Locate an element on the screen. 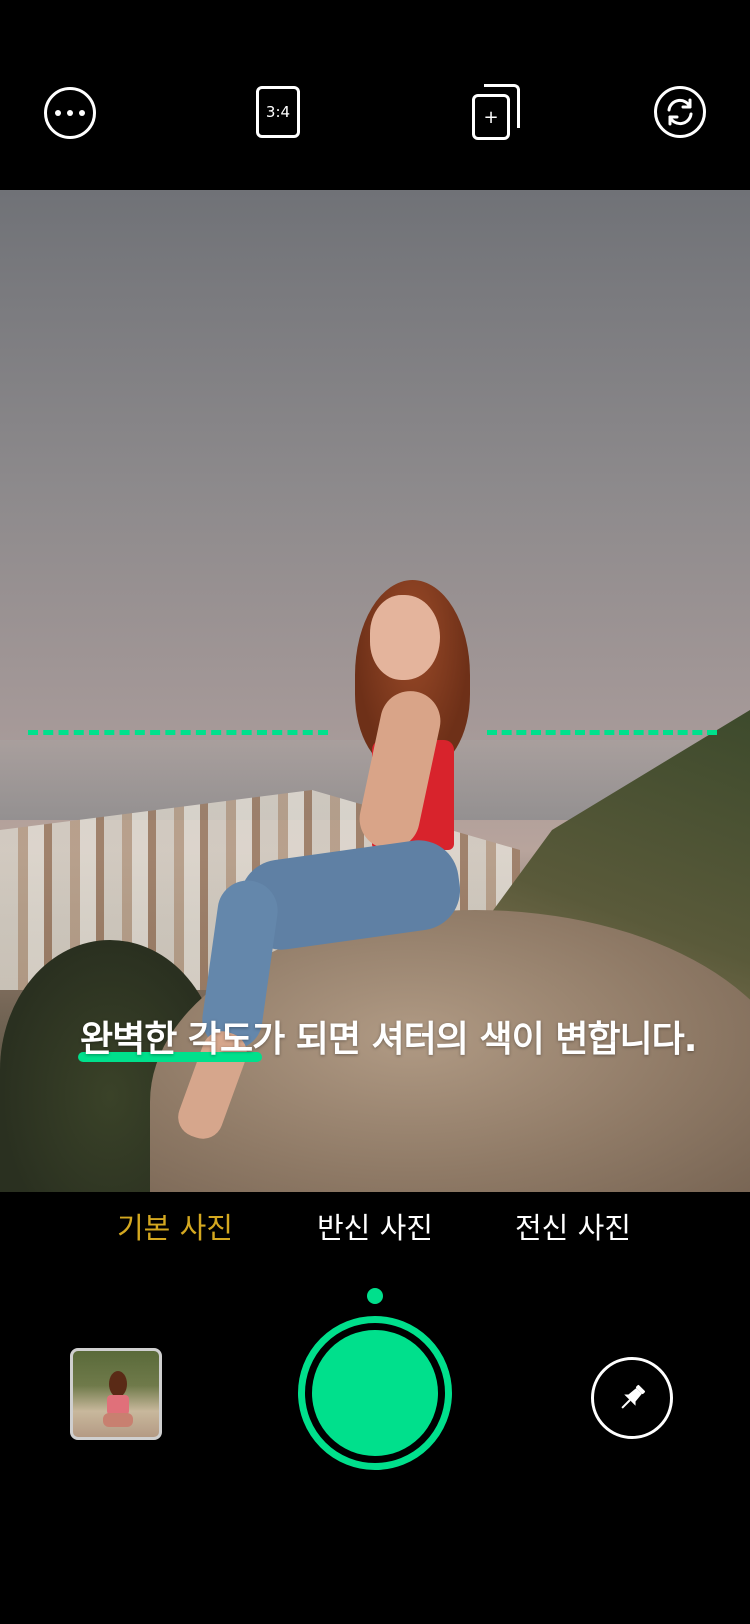  top-toolbar: 3:4 + is located at coordinates (375, 95).